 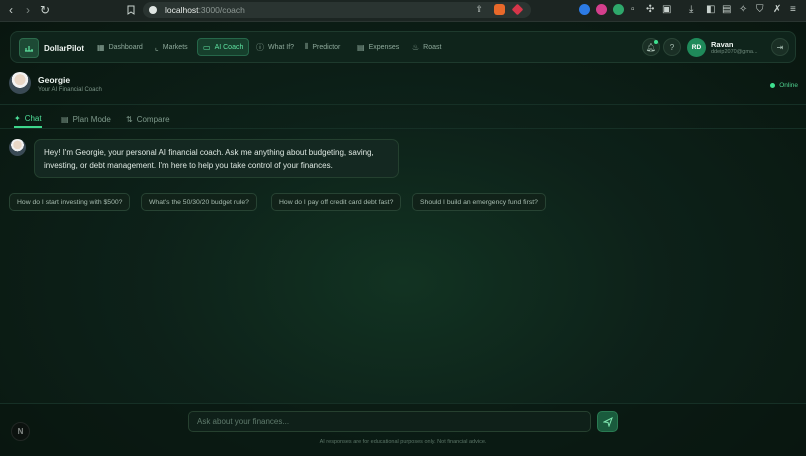 What do you see at coordinates (773, 85) in the screenshot?
I see `online-dot-icon` at bounding box center [773, 85].